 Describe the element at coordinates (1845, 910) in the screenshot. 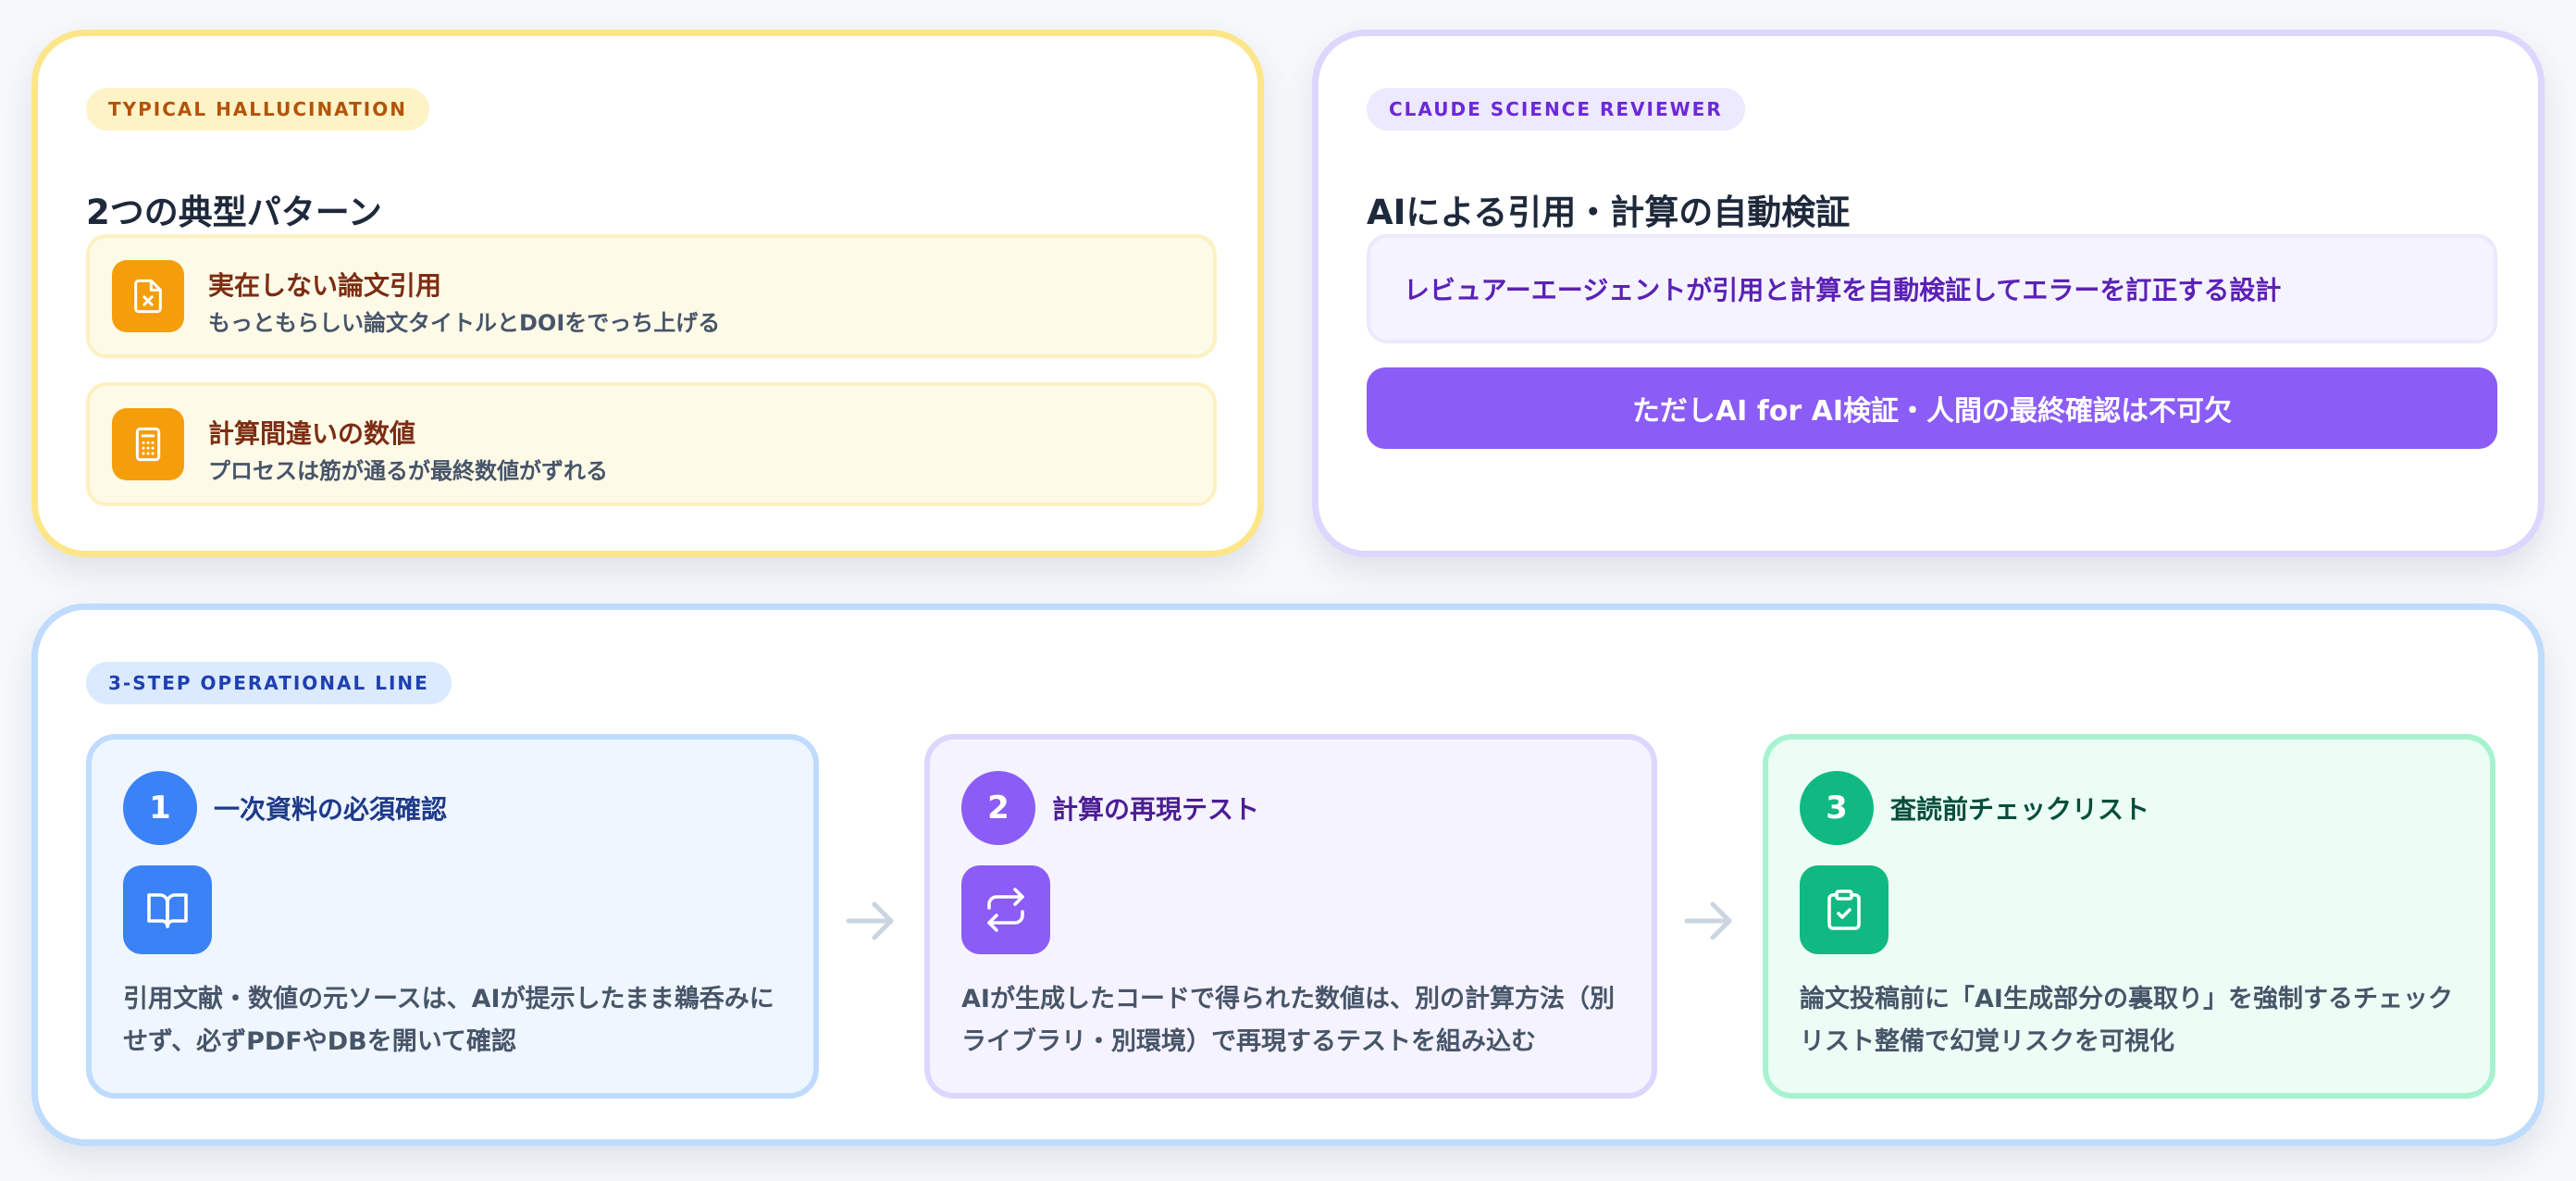

I see `clipboard-check-icon` at that location.